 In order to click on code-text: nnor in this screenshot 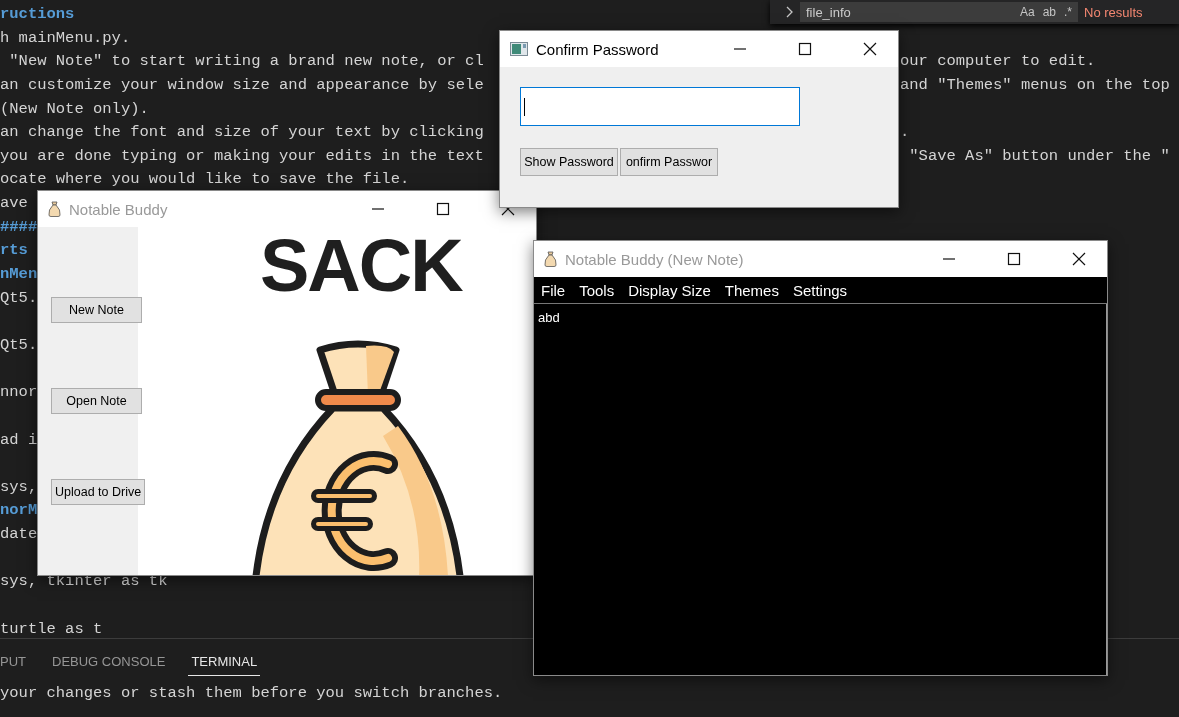, I will do `click(19, 392)`.